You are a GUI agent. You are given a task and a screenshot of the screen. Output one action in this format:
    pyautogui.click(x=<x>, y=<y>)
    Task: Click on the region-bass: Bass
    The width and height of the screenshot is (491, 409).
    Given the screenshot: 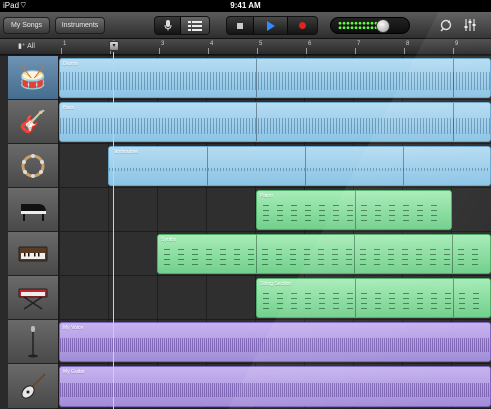 What is the action you would take?
    pyautogui.click(x=275, y=122)
    